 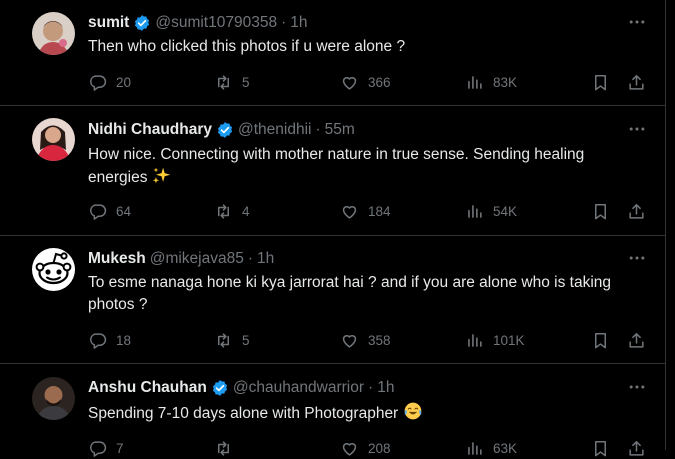 I want to click on like-button: 184, so click(x=365, y=211).